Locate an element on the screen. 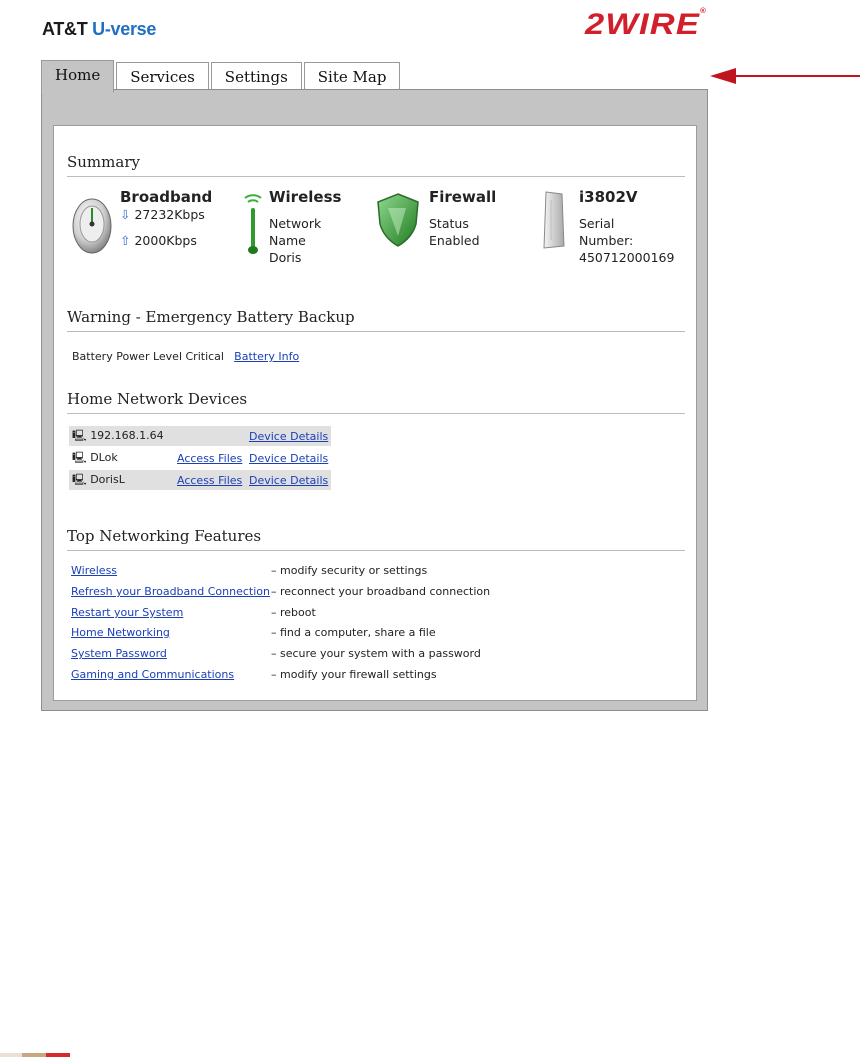 This screenshot has width=863, height=1057. feature-desc: – reboot is located at coordinates (293, 612).